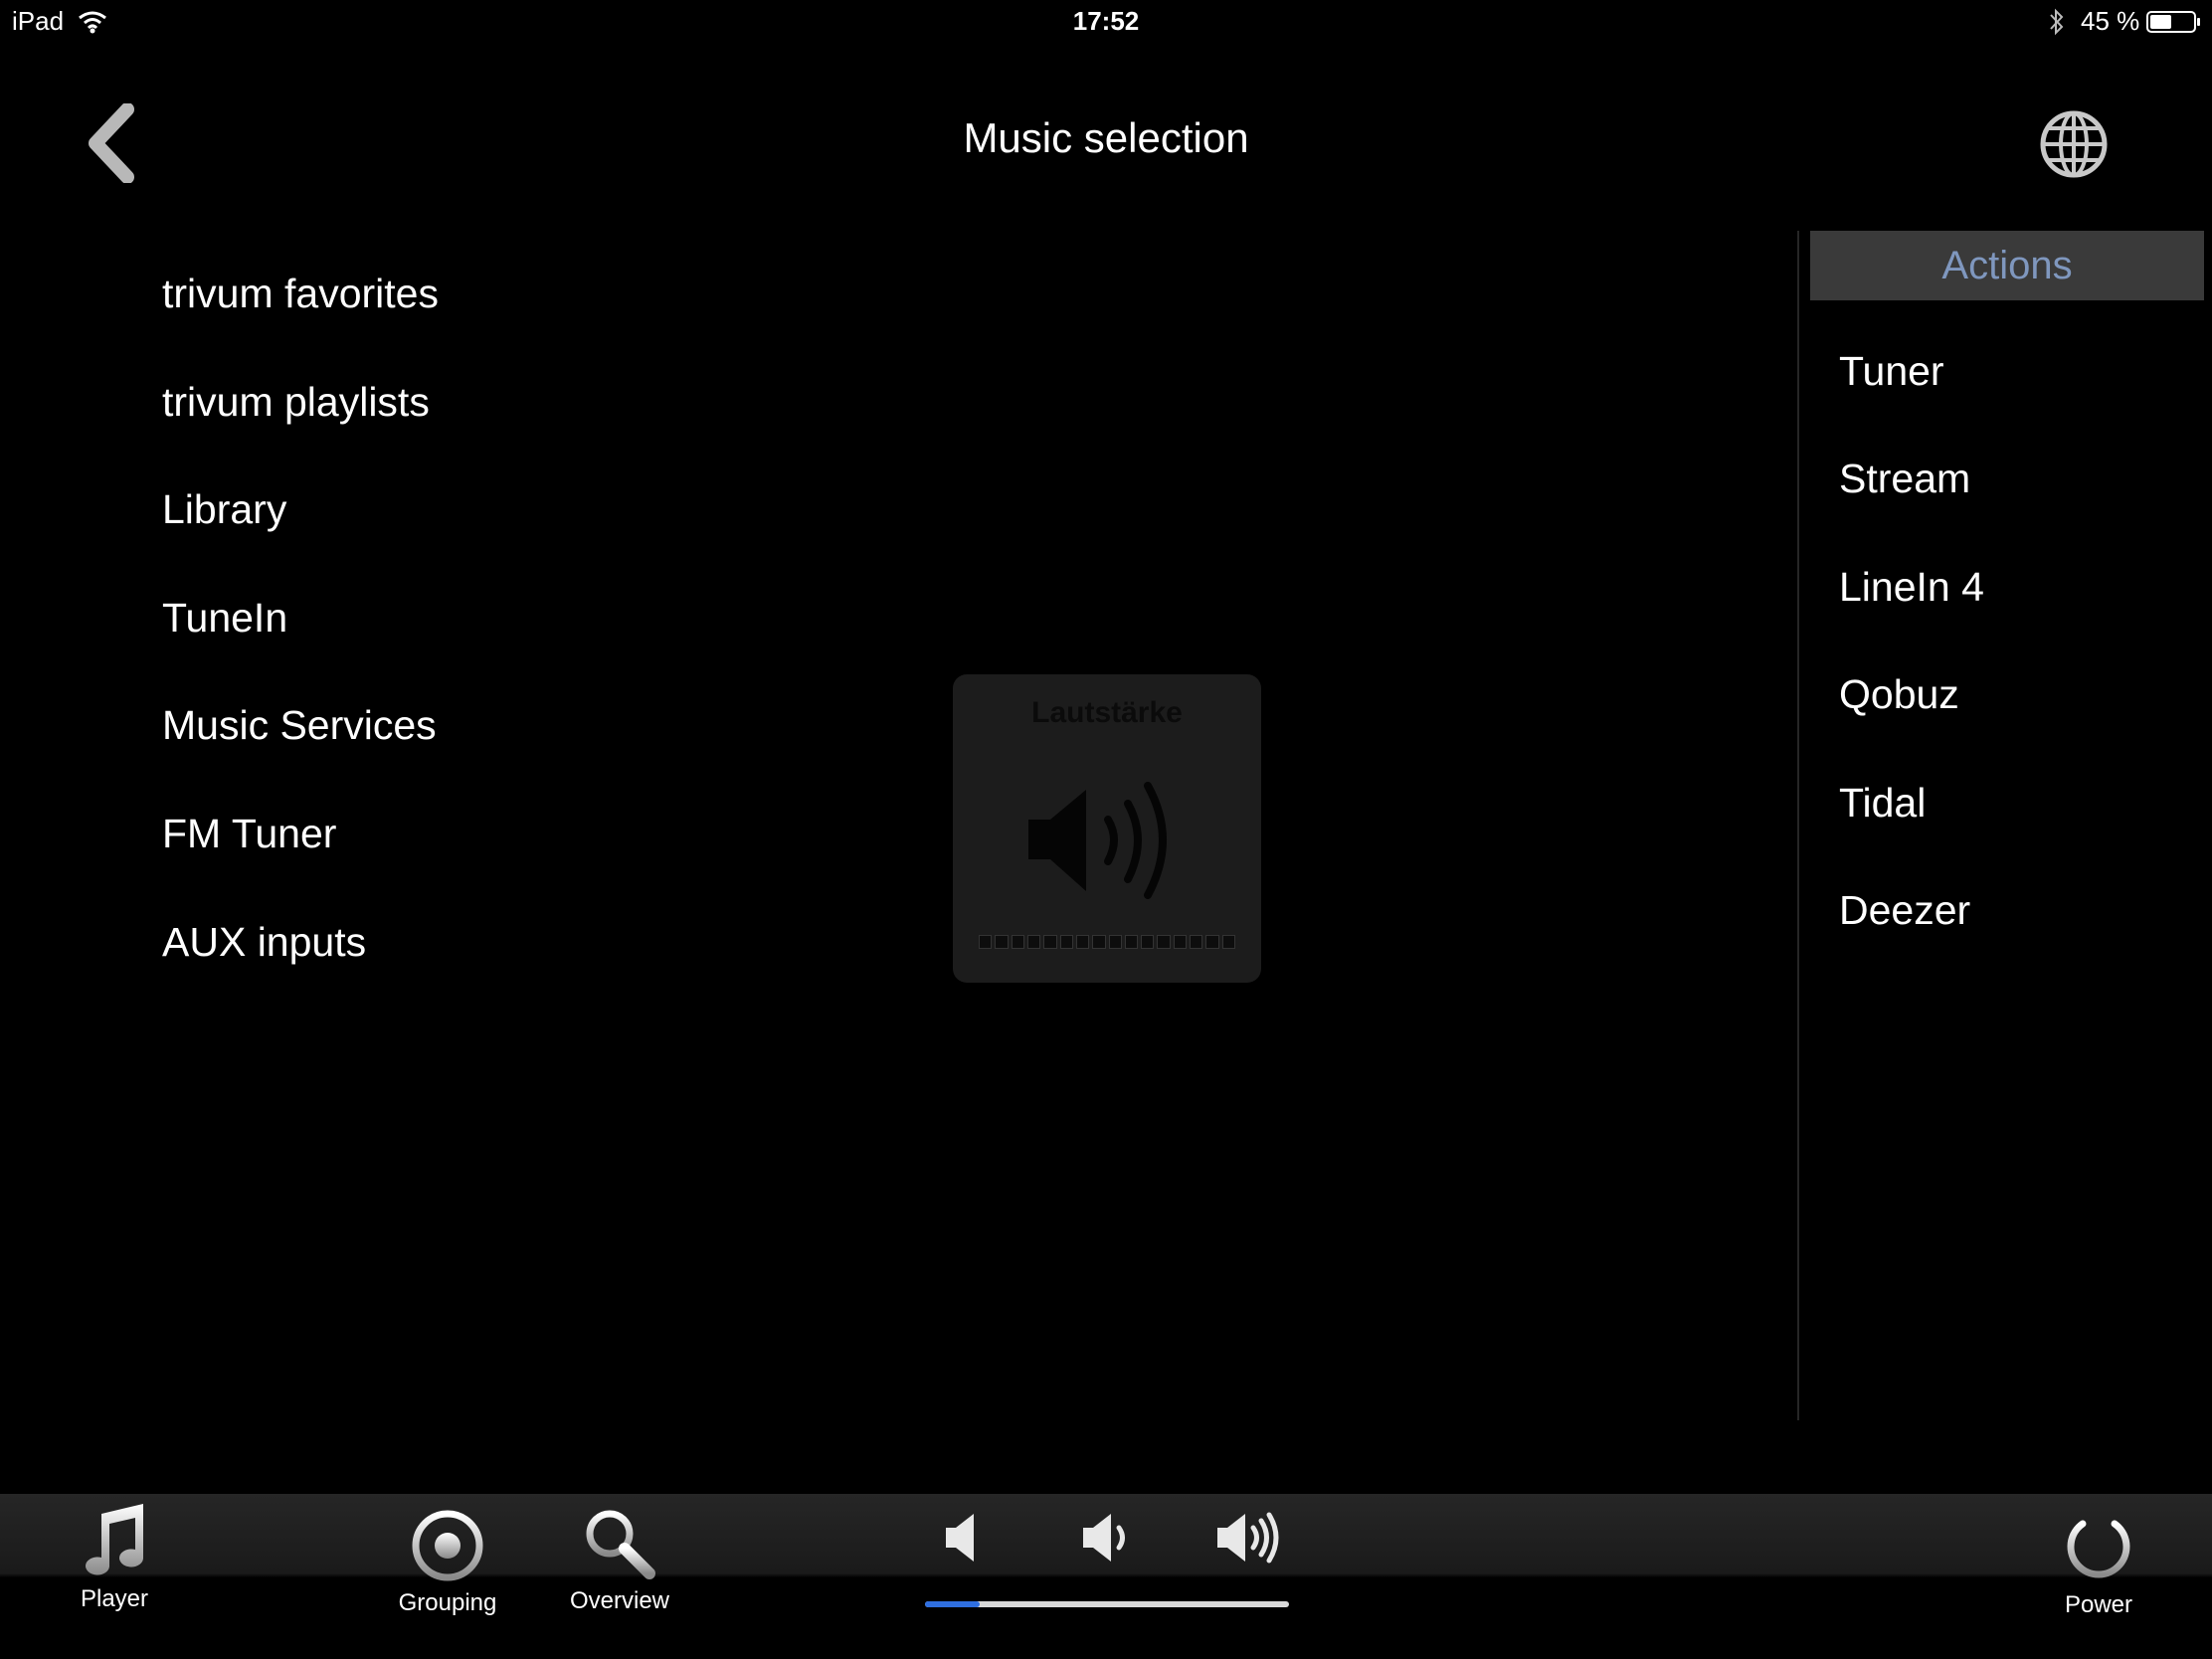 This screenshot has height=1659, width=2212. I want to click on bluetooth-icon, so click(2057, 25).